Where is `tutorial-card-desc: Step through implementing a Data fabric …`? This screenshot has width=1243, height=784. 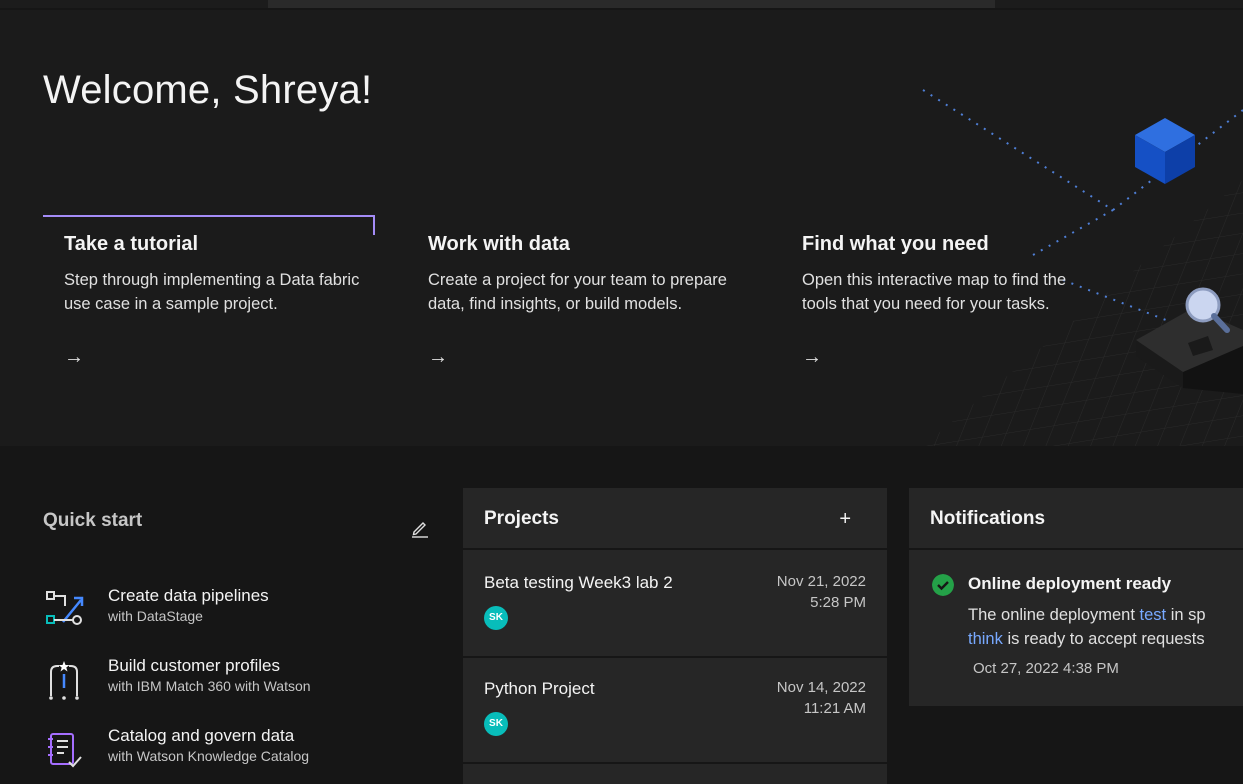
tutorial-card-desc: Step through implementing a Data fabric … is located at coordinates (212, 292).